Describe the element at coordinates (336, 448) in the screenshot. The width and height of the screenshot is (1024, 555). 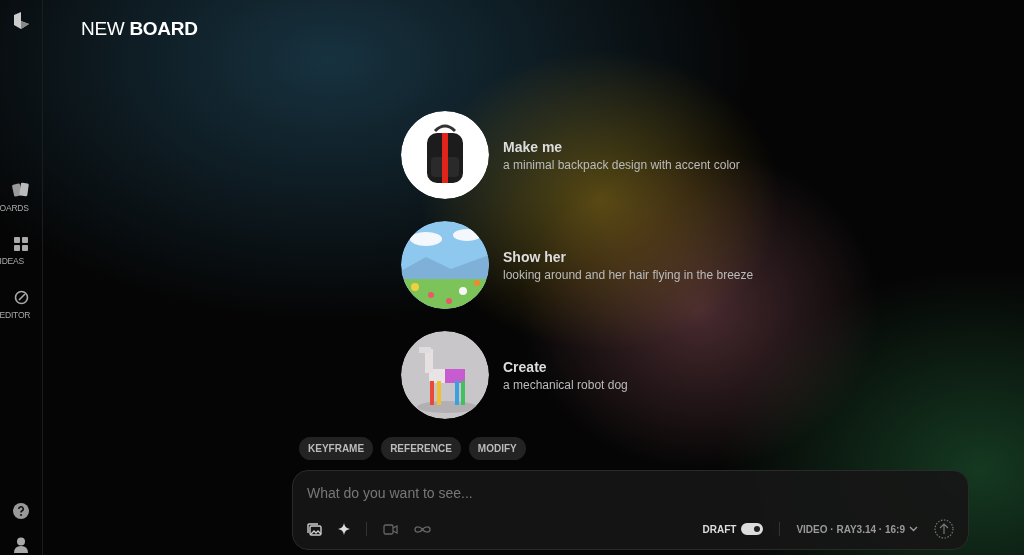
I see `mode-chip: KEYFRAME` at that location.